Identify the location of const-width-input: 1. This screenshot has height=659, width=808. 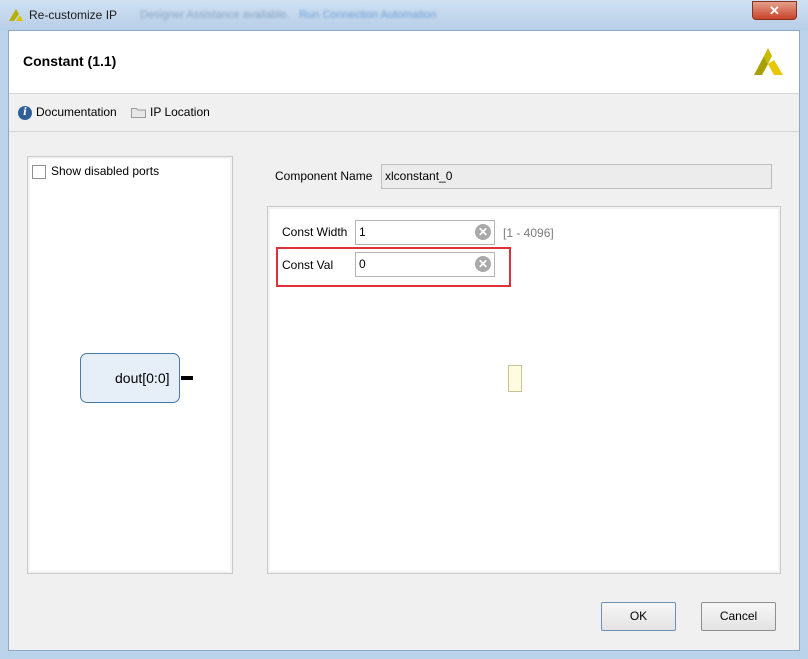
(425, 232).